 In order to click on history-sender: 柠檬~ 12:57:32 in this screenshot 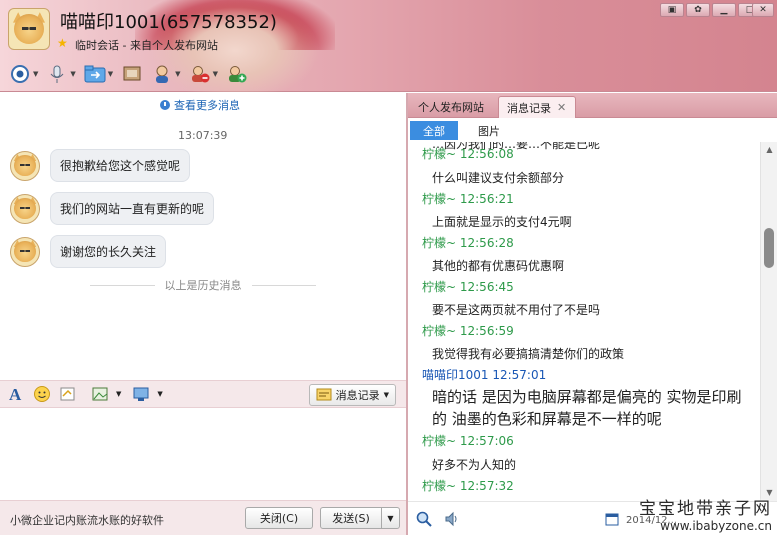, I will do `click(468, 486)`.